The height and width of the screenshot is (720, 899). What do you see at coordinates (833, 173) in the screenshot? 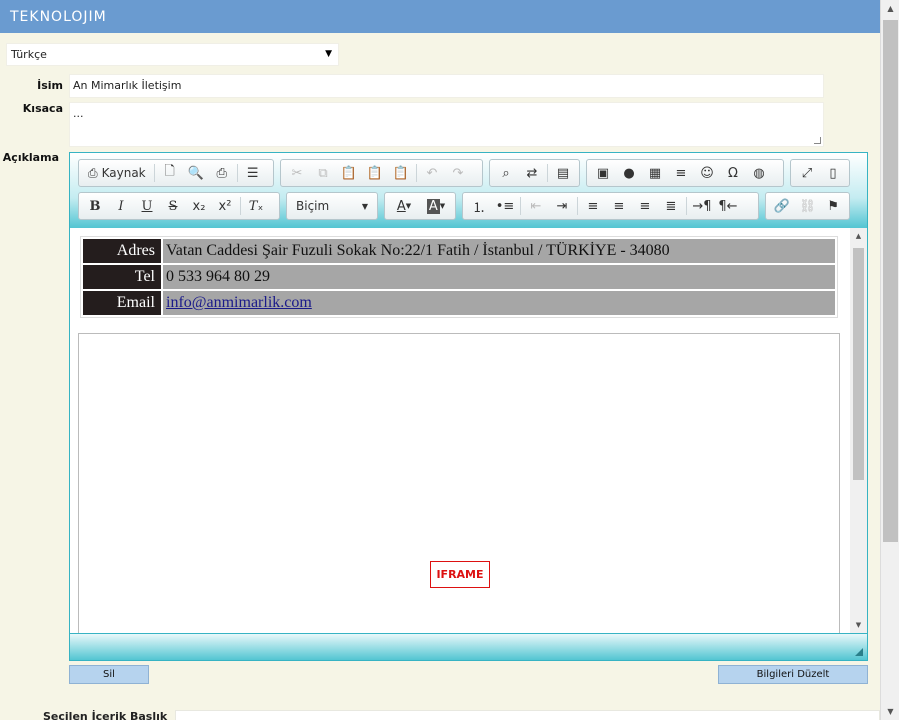
I see `show-blocks-icon: ▯` at bounding box center [833, 173].